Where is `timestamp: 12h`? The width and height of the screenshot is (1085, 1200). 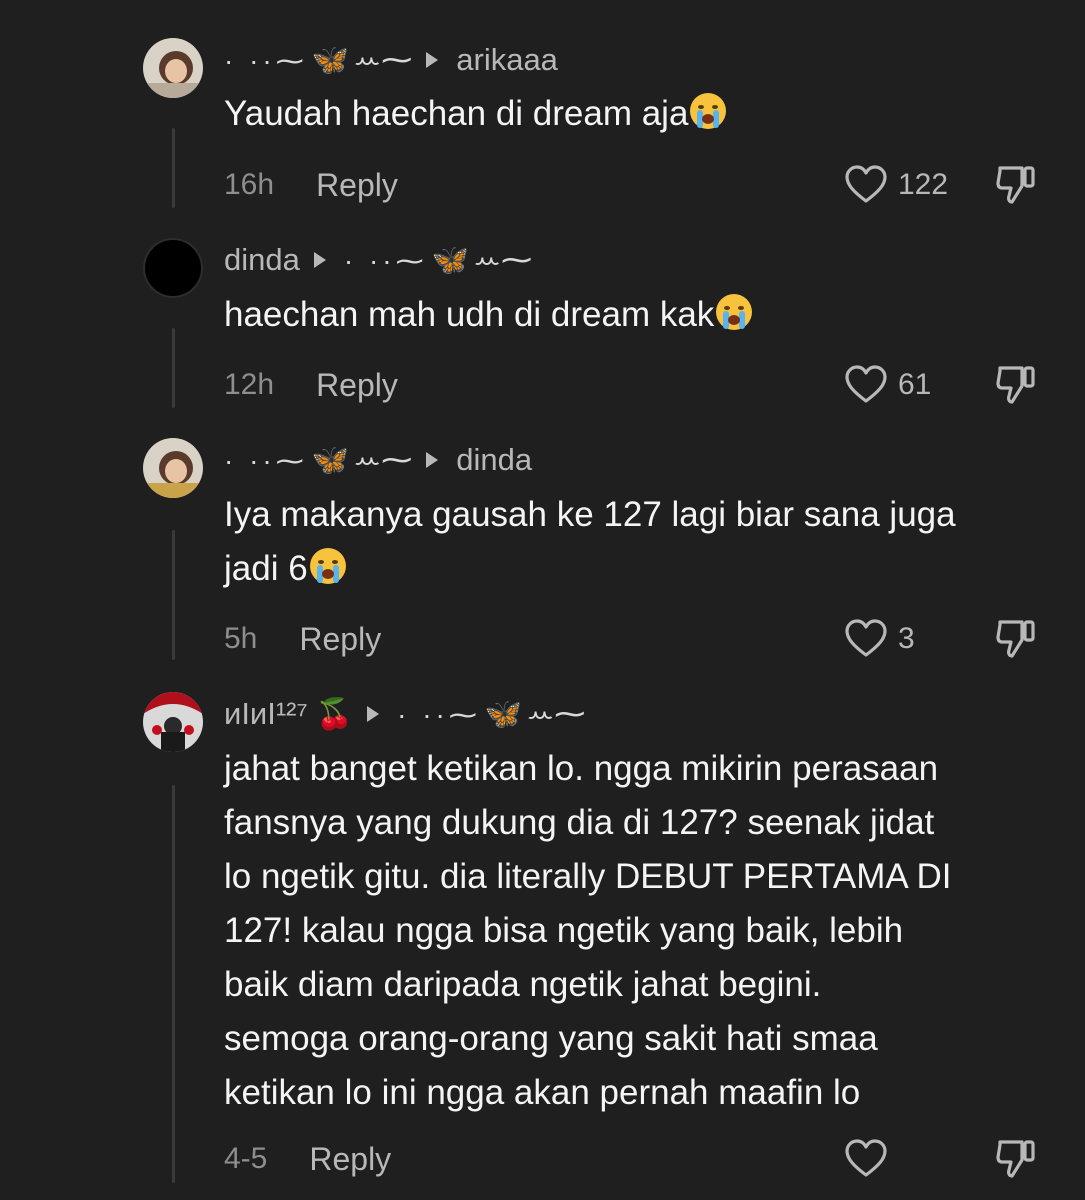 timestamp: 12h is located at coordinates (249, 384).